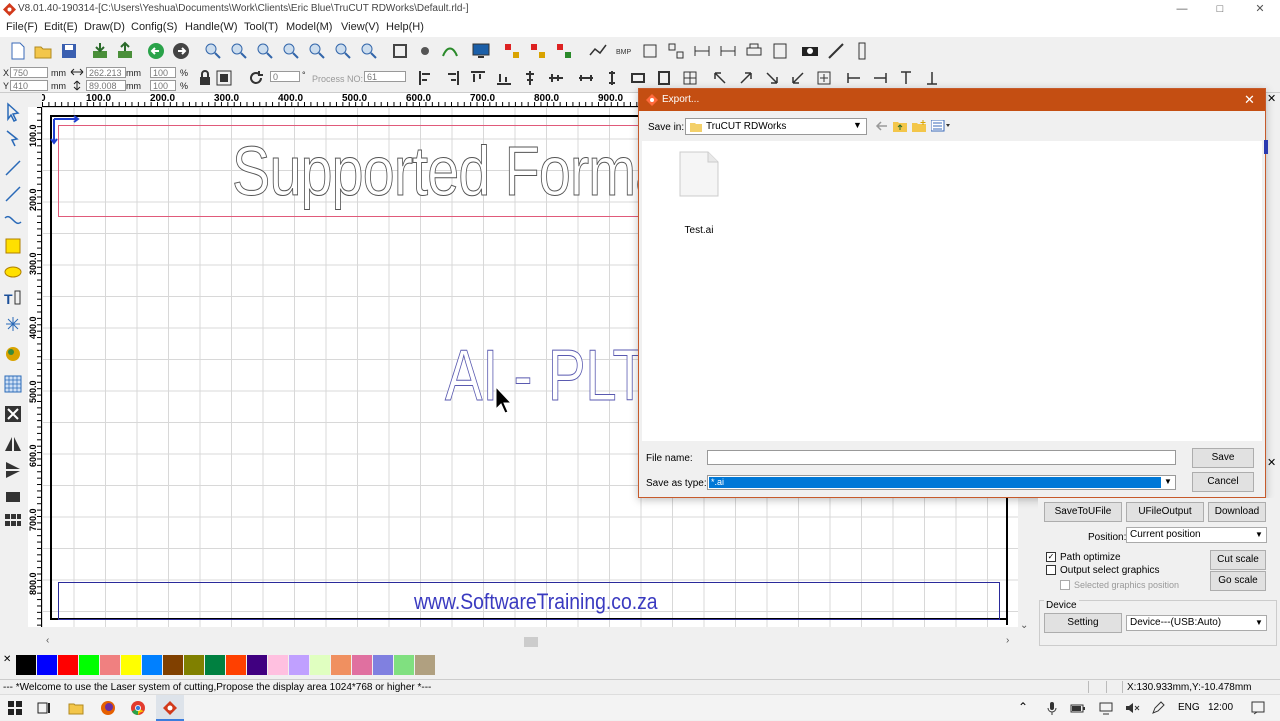 This screenshot has height=721, width=1280. Describe the element at coordinates (1182, 9) in the screenshot. I see `minimize-button: —` at that location.